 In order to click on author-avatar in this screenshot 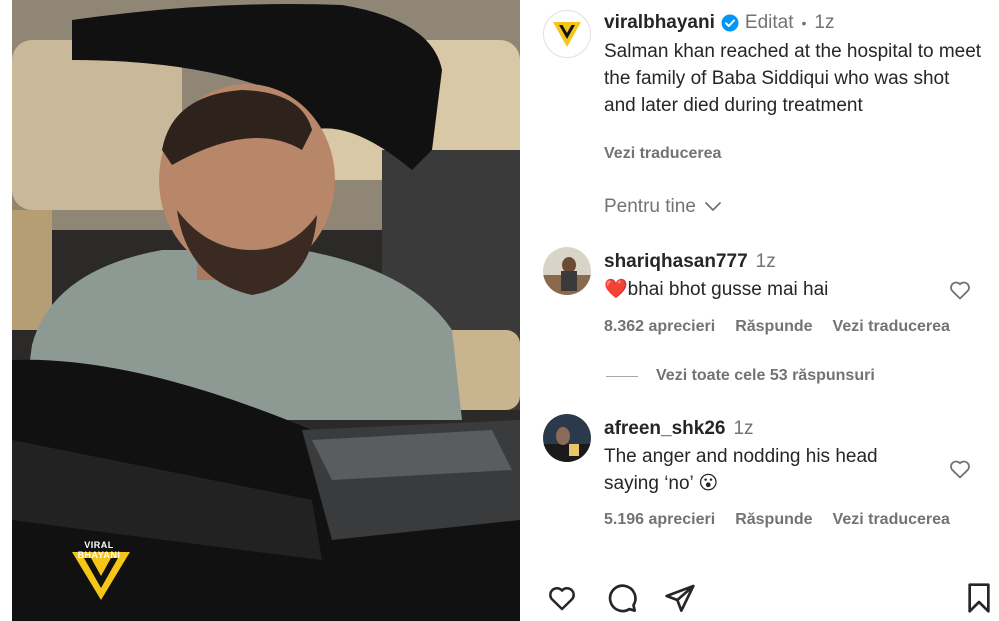, I will do `click(567, 34)`.